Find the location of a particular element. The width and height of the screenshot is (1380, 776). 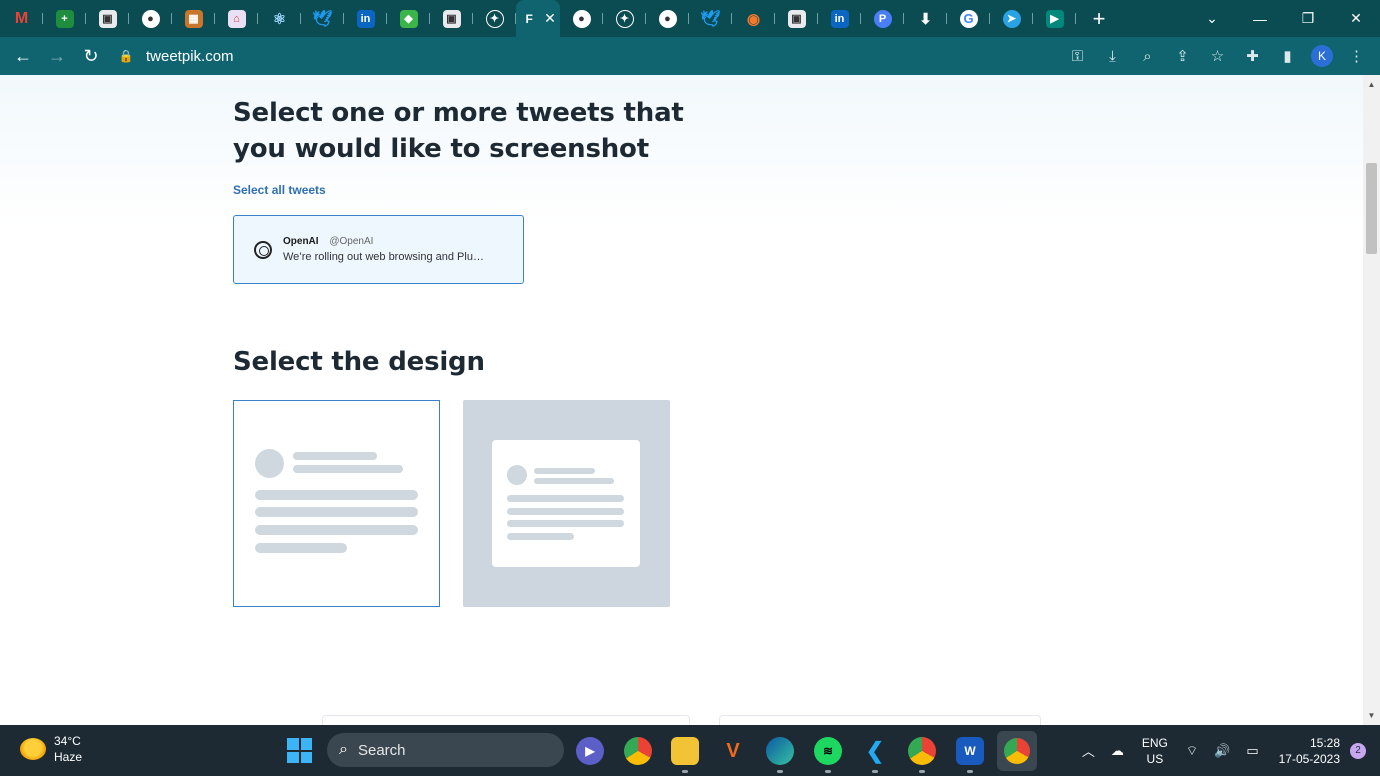

sheets-icon: + is located at coordinates (64, 18).